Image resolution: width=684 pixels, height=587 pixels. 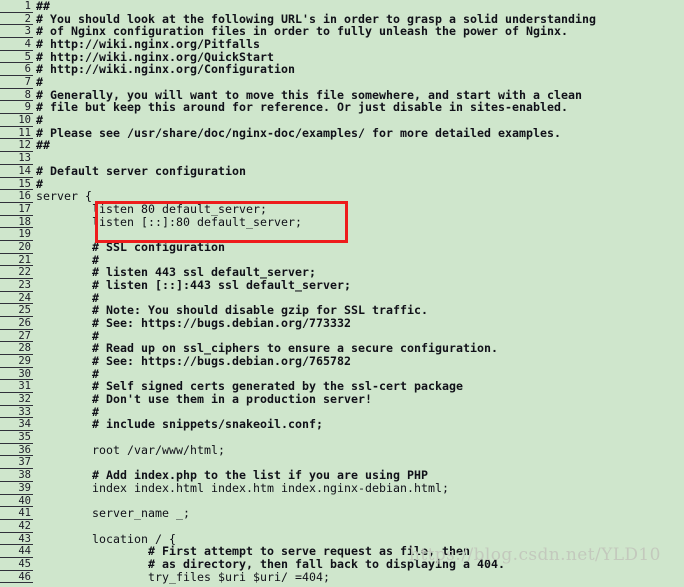 What do you see at coordinates (342, 184) in the screenshot?
I see `code-line: 15 #` at bounding box center [342, 184].